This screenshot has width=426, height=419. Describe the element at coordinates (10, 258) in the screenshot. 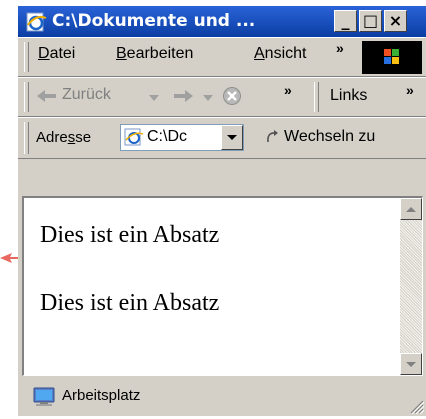

I see `pointer-arrow-icon` at that location.